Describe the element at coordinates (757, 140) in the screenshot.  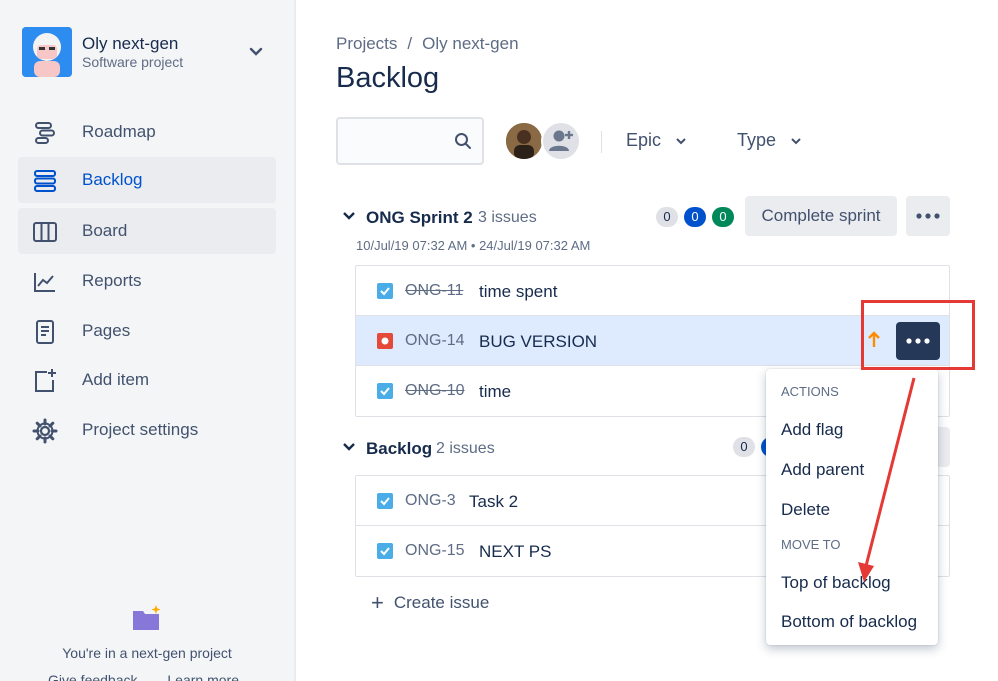
I see `type-filter-label: Type` at that location.